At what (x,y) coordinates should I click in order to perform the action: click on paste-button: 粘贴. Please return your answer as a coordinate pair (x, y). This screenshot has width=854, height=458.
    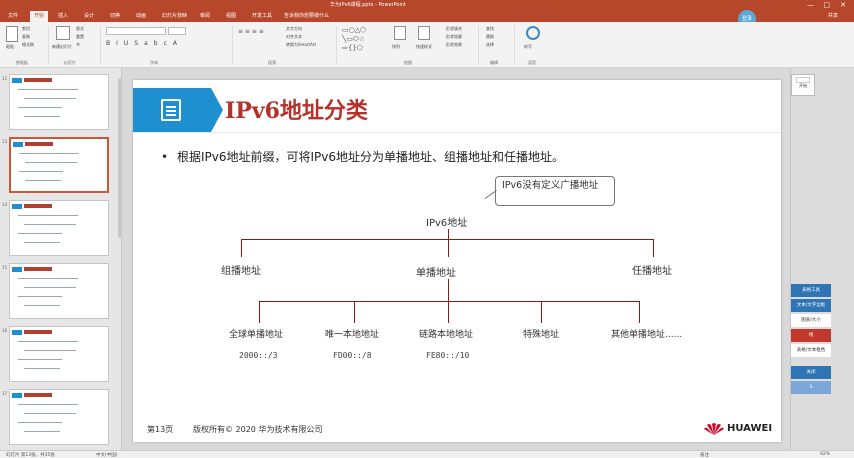
    Looking at the image, I should click on (10, 47).